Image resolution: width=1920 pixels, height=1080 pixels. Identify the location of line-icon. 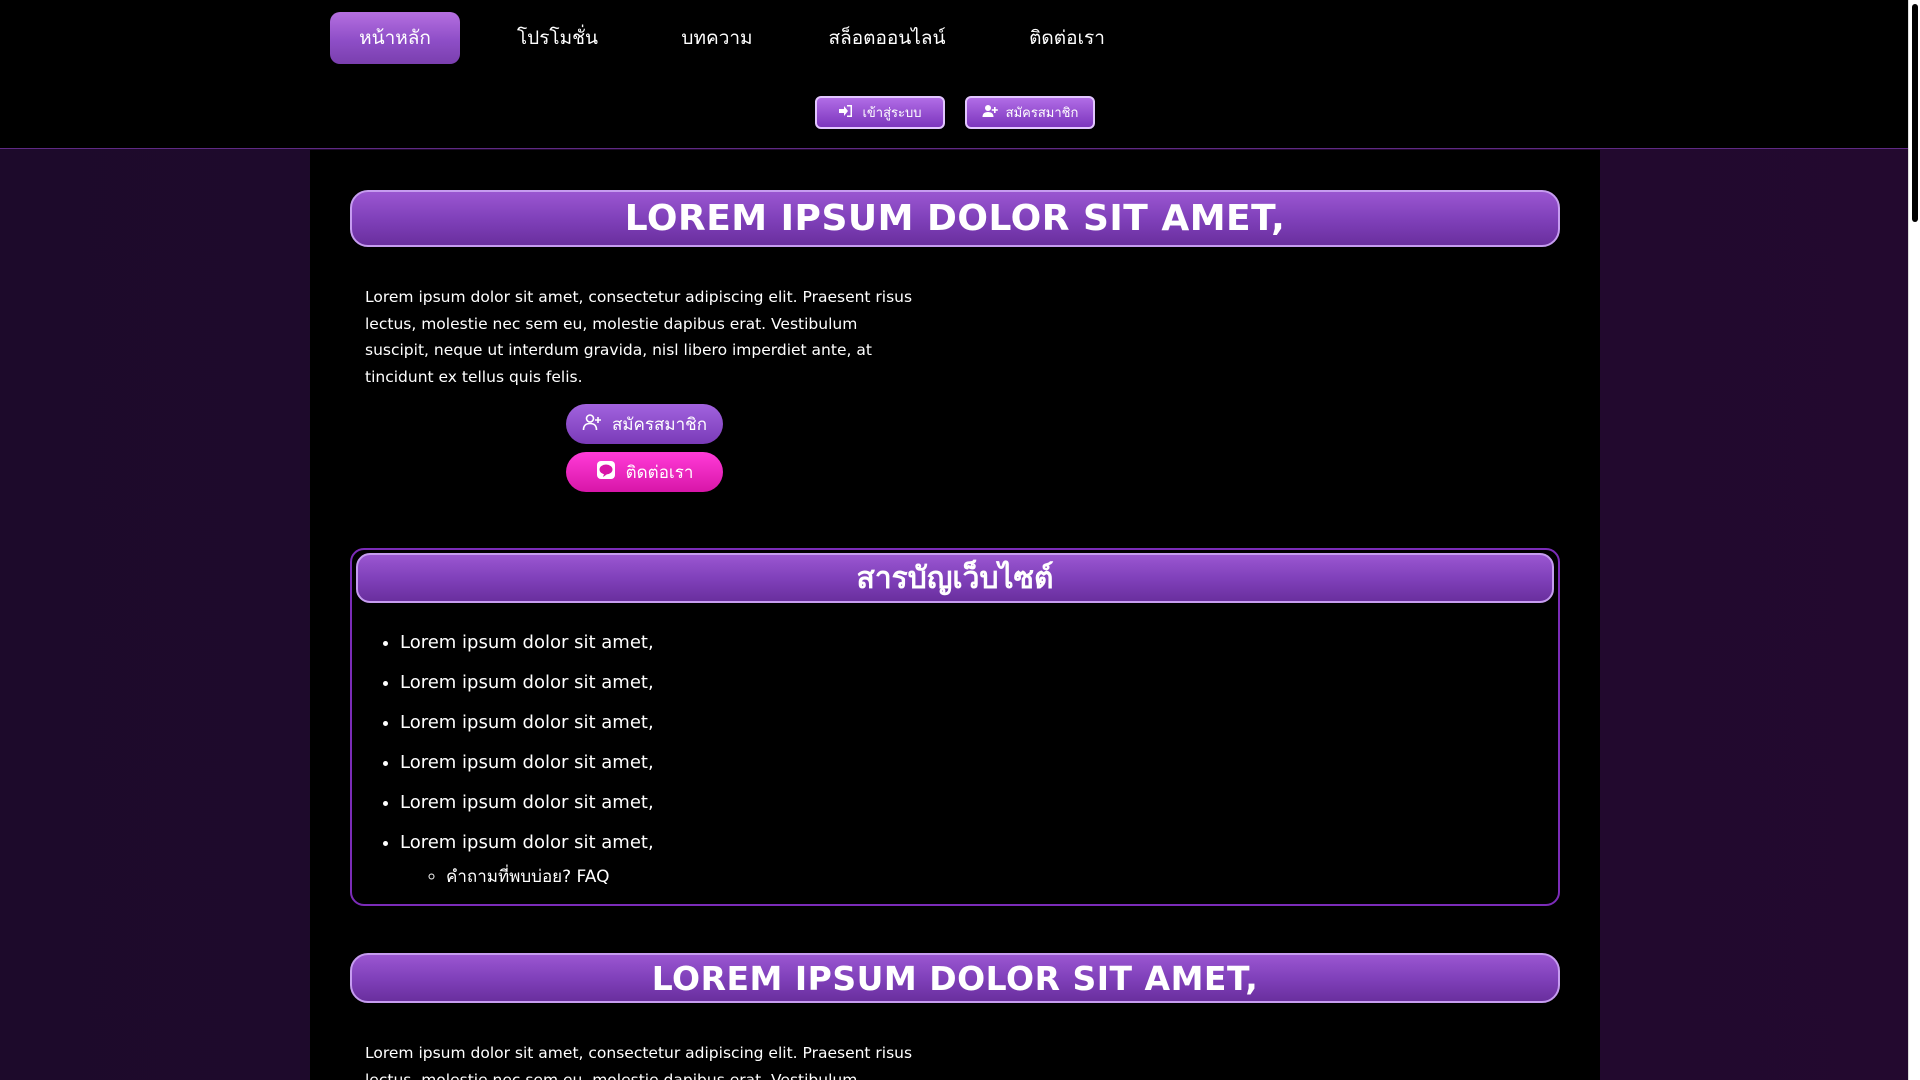
(606, 472).